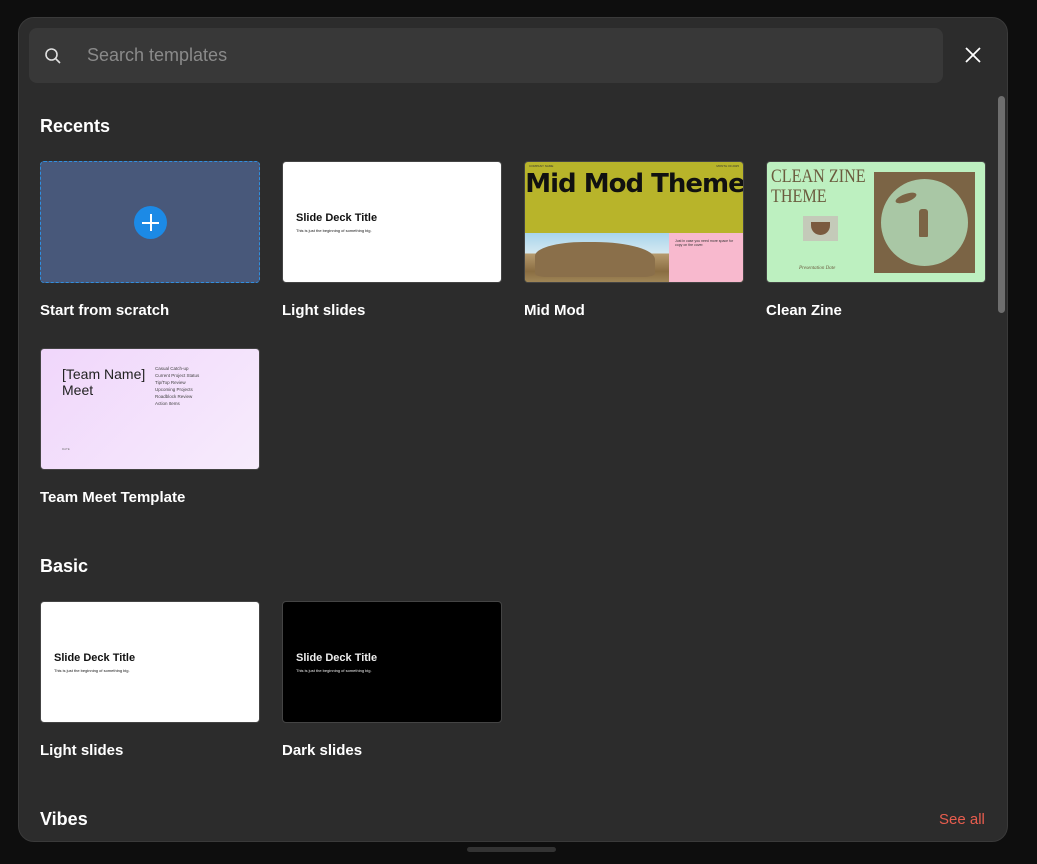 This screenshot has width=1037, height=864. Describe the element at coordinates (1001, 204) in the screenshot. I see `scrollbar-thumb` at that location.